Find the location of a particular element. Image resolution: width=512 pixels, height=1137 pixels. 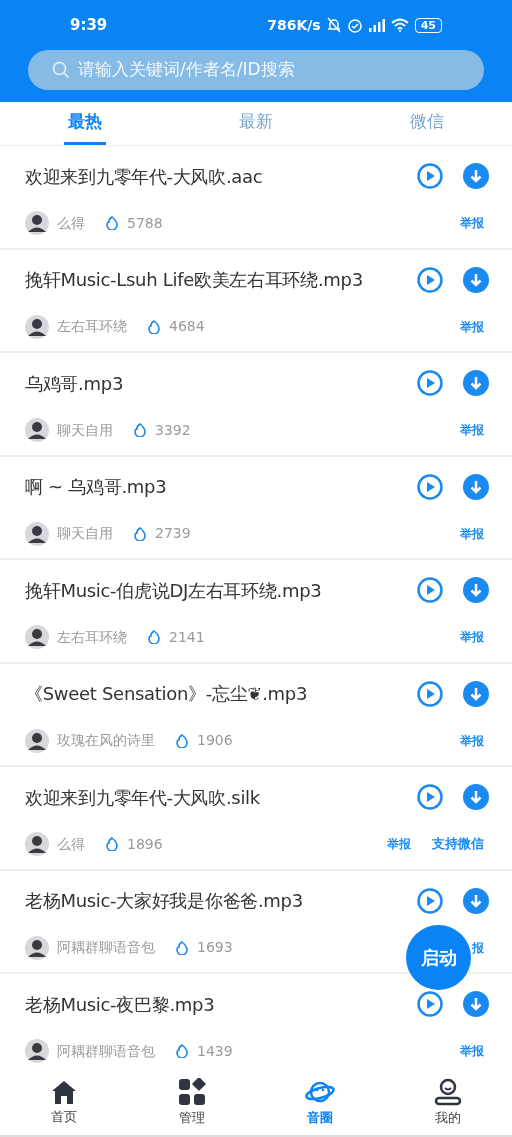

tab: 微信 is located at coordinates (426, 123).